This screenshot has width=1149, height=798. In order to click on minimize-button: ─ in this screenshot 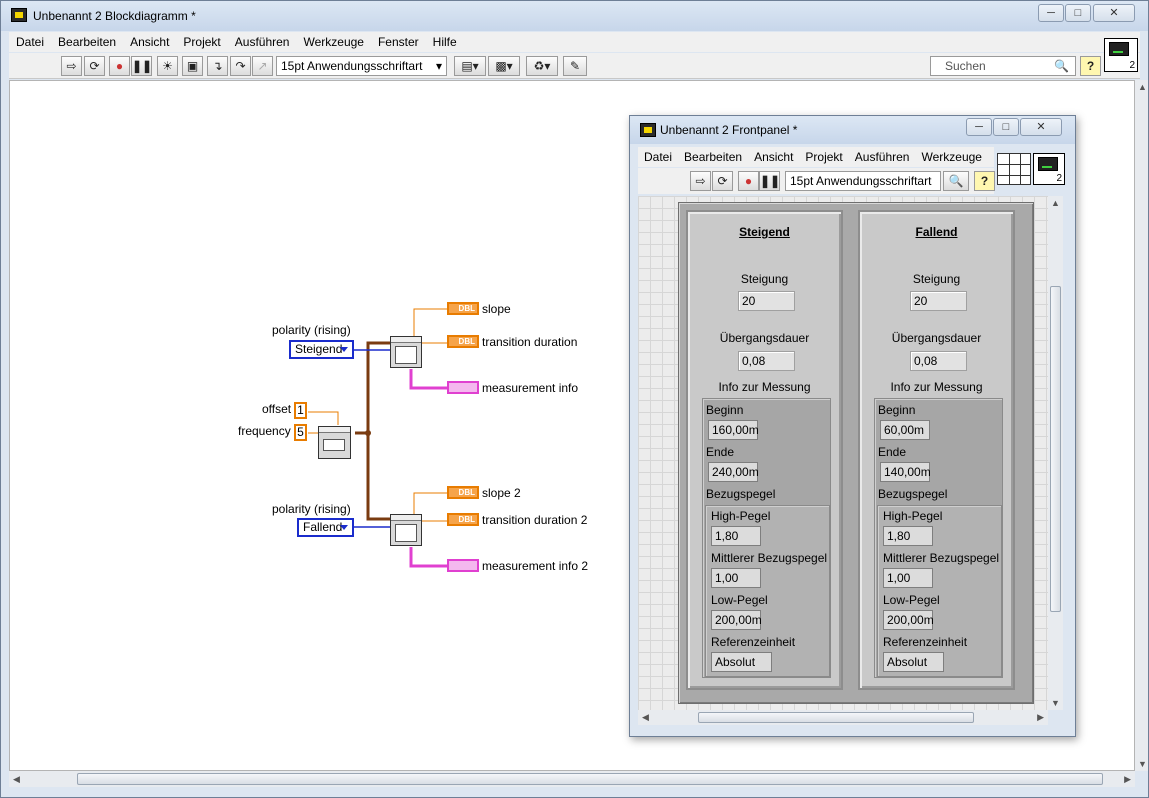, I will do `click(1051, 13)`.